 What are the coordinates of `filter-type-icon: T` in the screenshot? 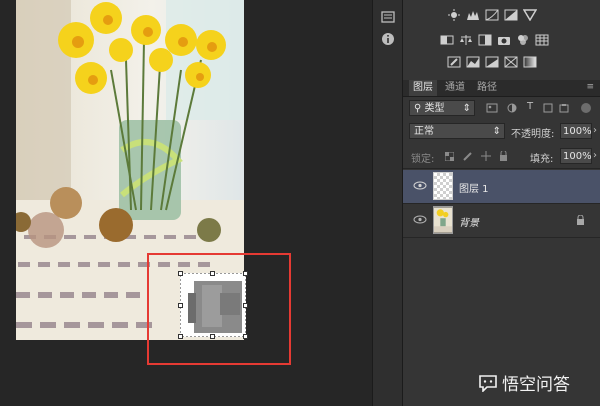 It's located at (530, 106).